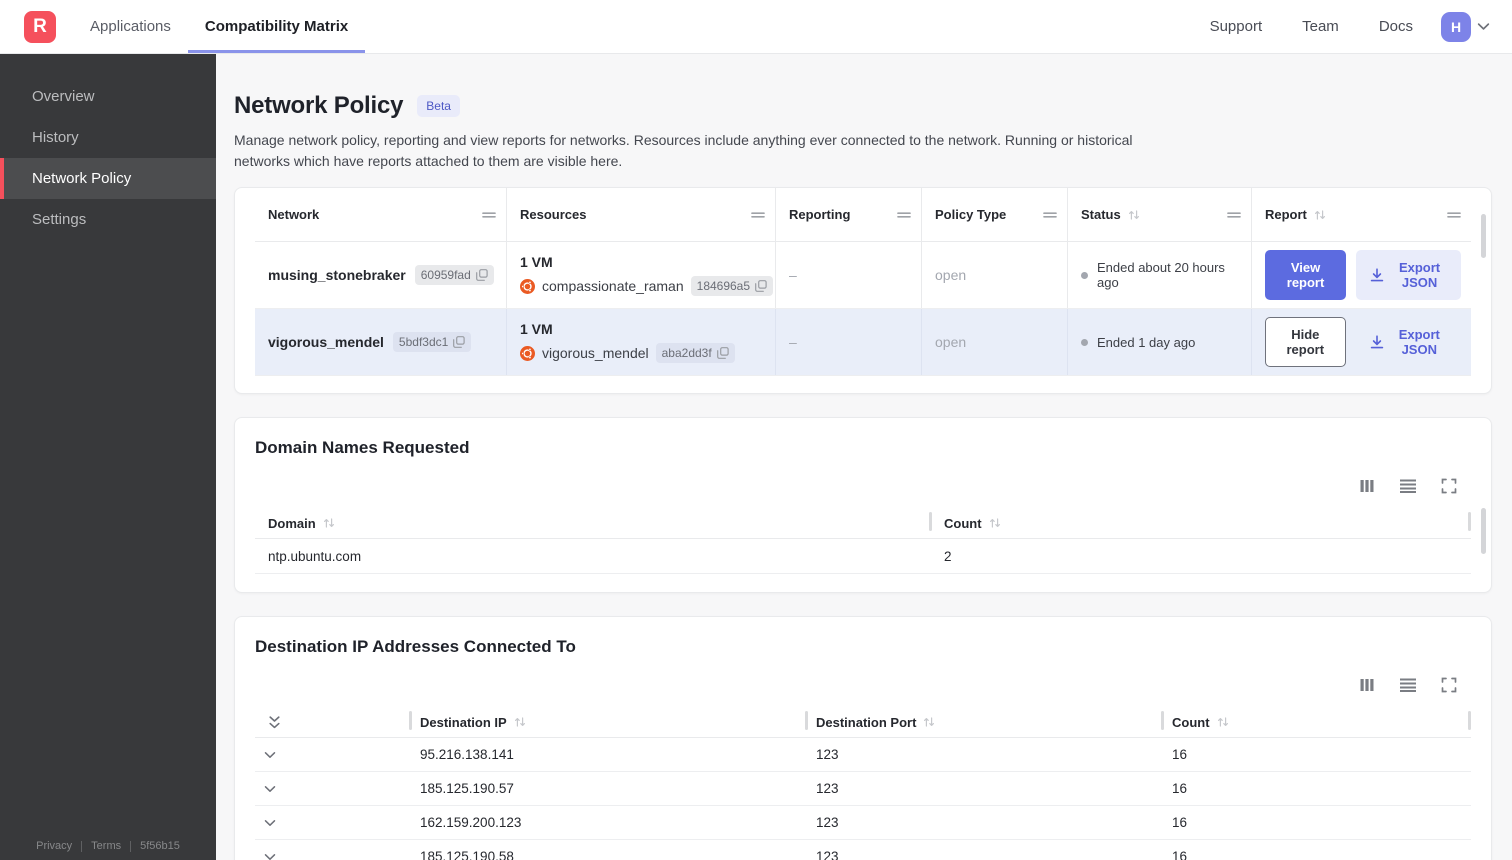  What do you see at coordinates (445, 275) in the screenshot?
I see `network-id: 60959fad` at bounding box center [445, 275].